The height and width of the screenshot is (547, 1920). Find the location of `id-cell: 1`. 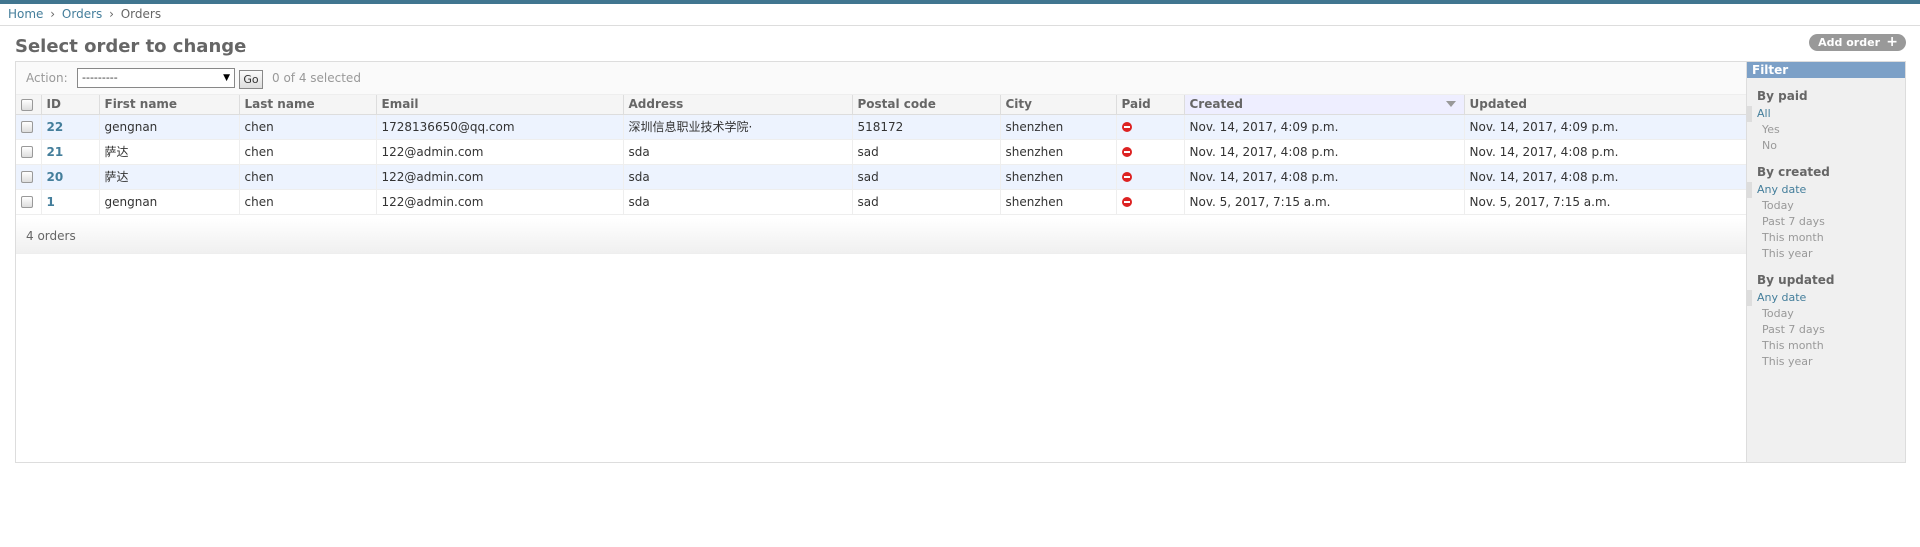

id-cell: 1 is located at coordinates (69, 202).